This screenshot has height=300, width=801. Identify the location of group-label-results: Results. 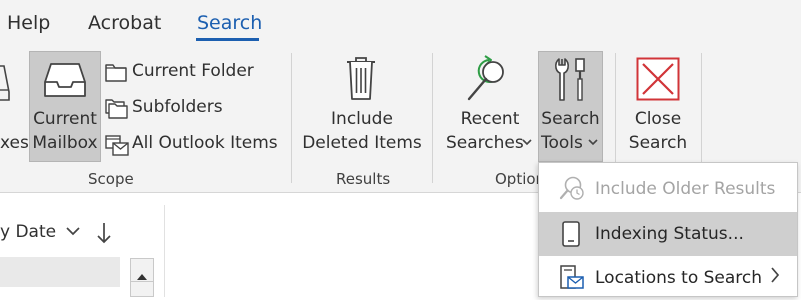
(363, 179).